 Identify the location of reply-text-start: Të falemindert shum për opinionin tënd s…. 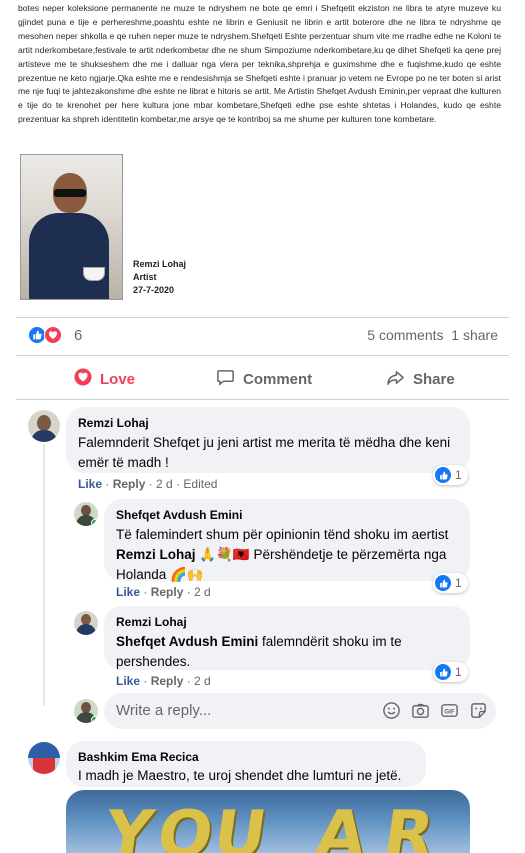
(282, 534).